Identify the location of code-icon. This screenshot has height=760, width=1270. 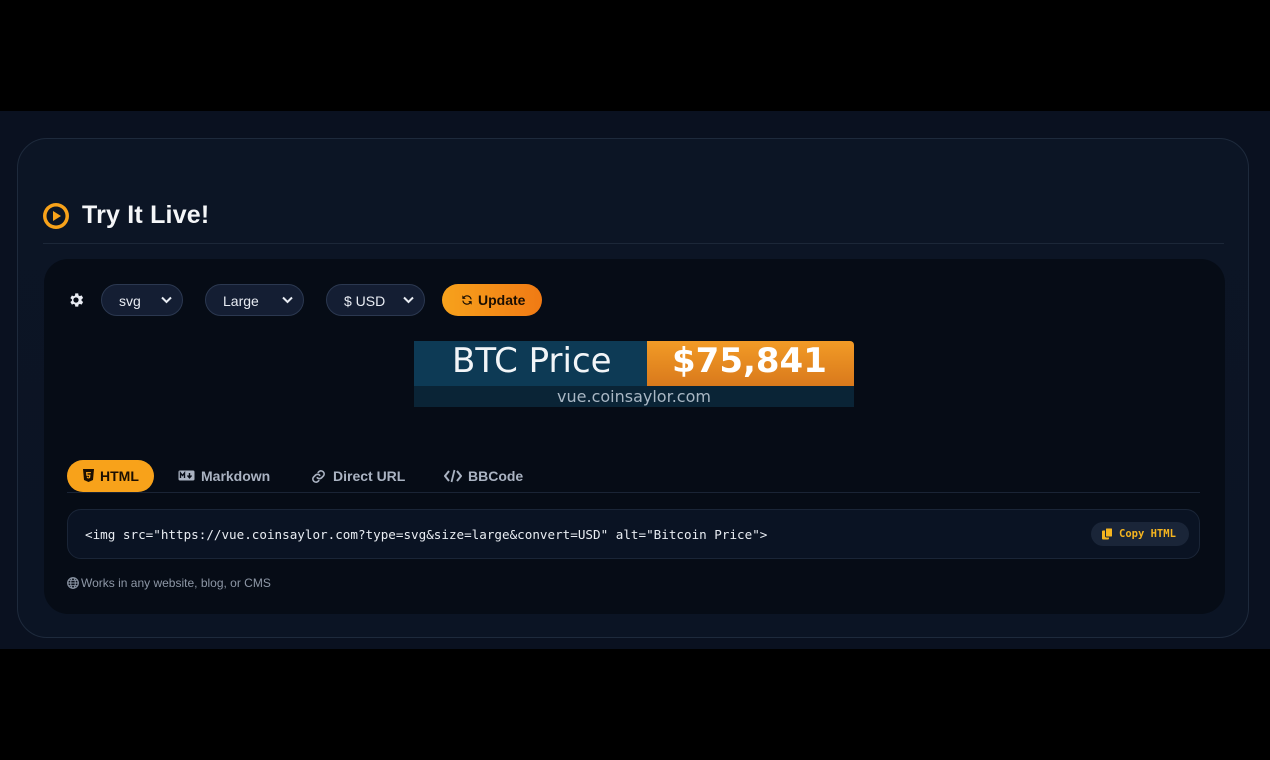
(453, 476).